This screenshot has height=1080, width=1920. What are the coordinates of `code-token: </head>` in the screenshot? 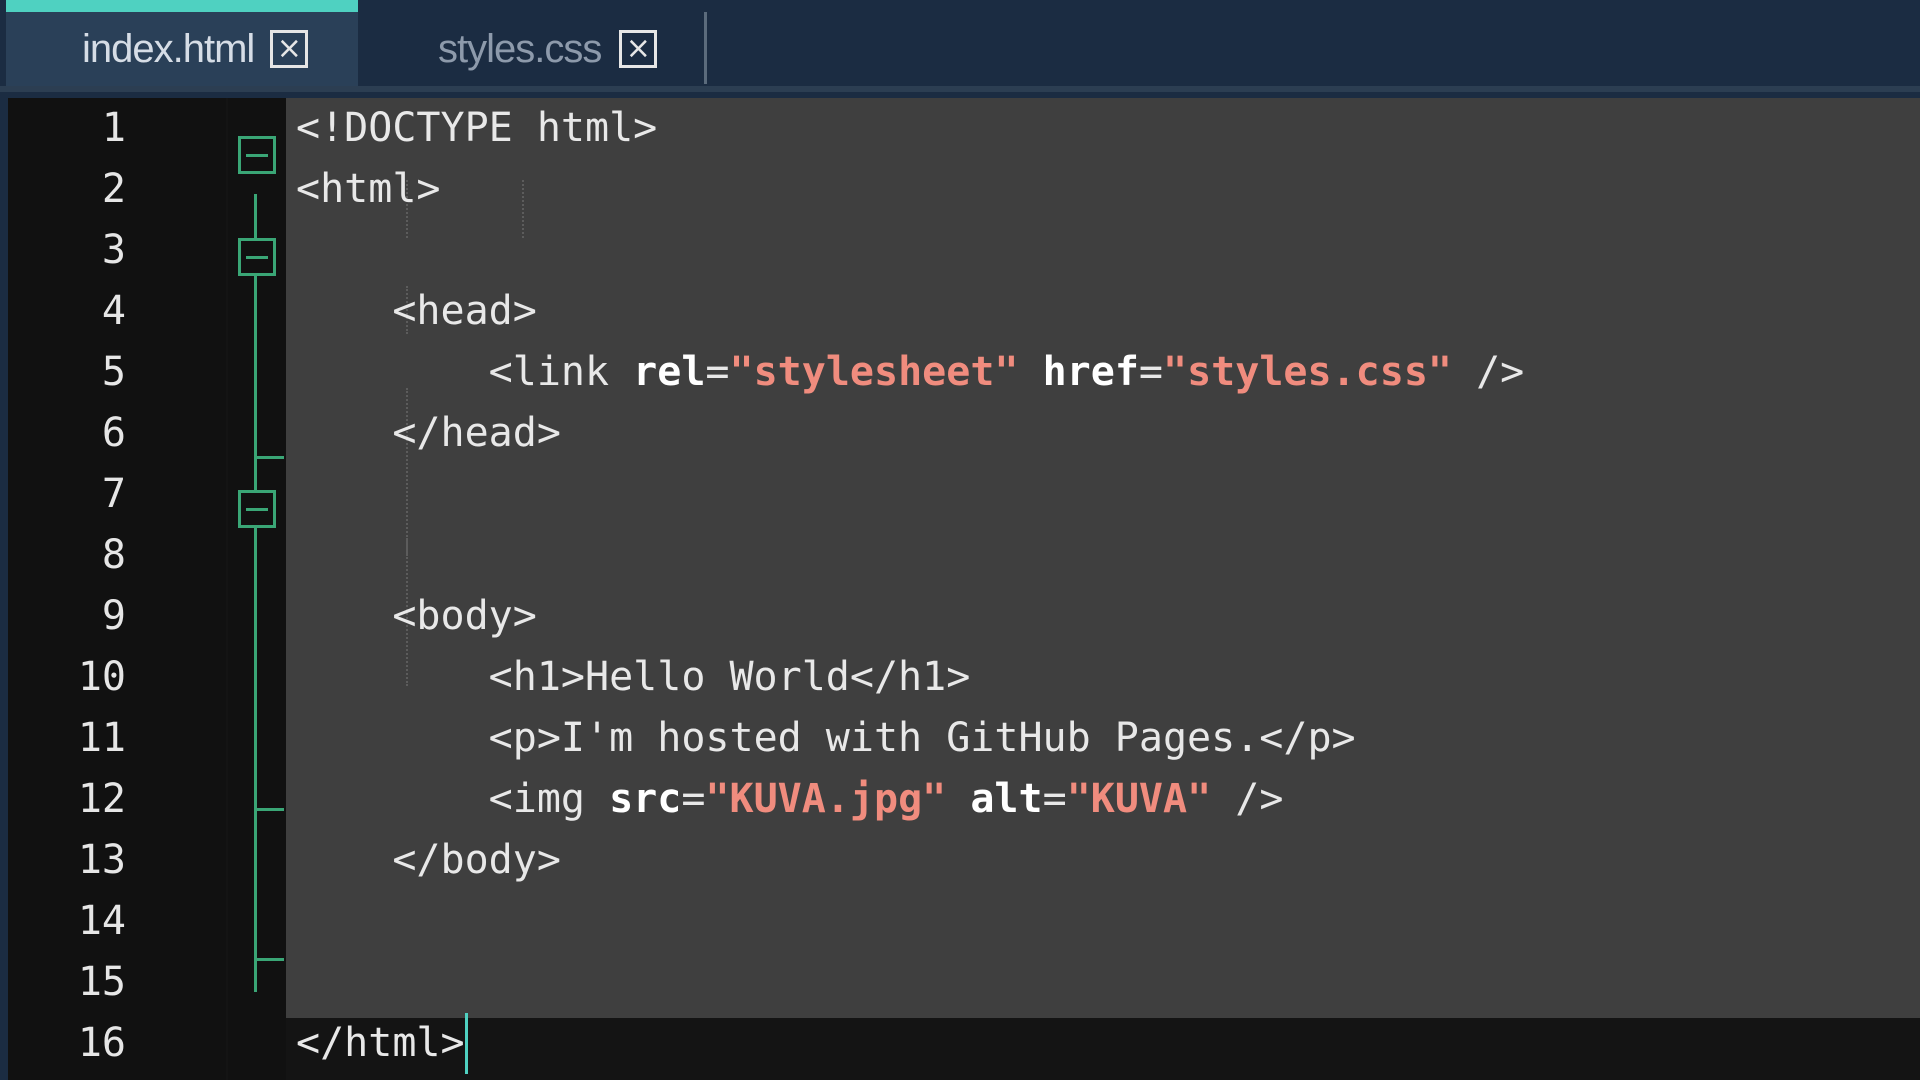 It's located at (428, 433).